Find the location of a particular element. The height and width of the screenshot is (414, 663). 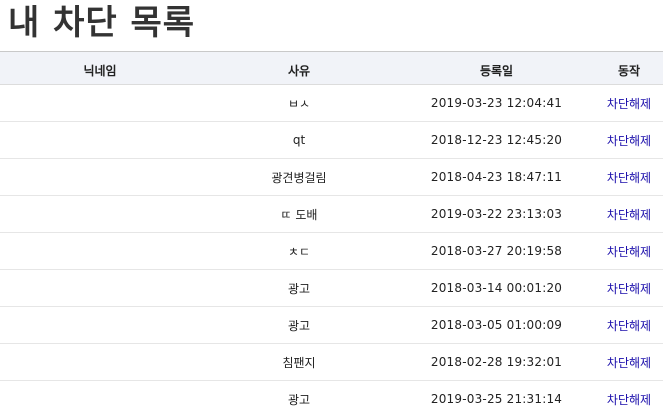

date-cell: 2019-03-23 12:04:41 is located at coordinates (496, 103).